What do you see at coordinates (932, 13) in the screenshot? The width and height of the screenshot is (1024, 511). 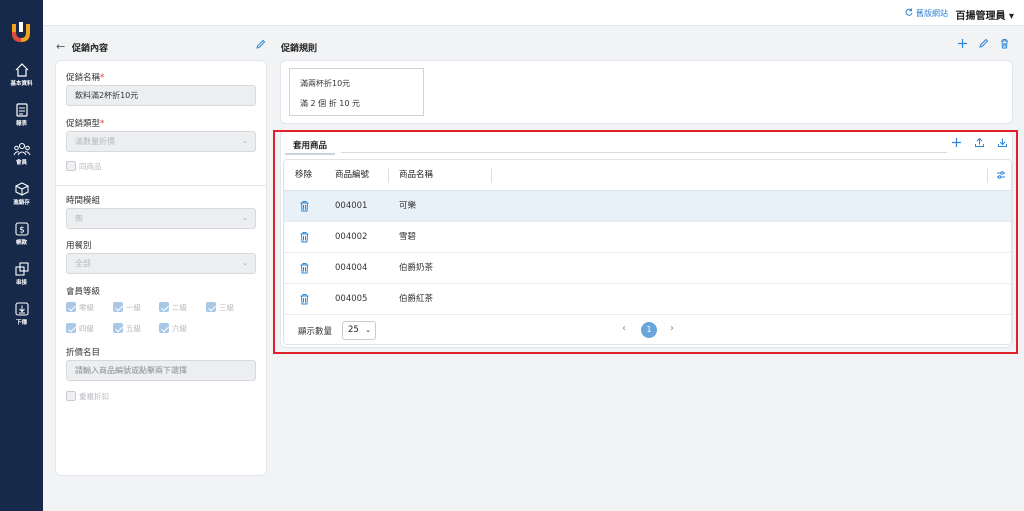 I see `old-site-label: 舊版網站` at bounding box center [932, 13].